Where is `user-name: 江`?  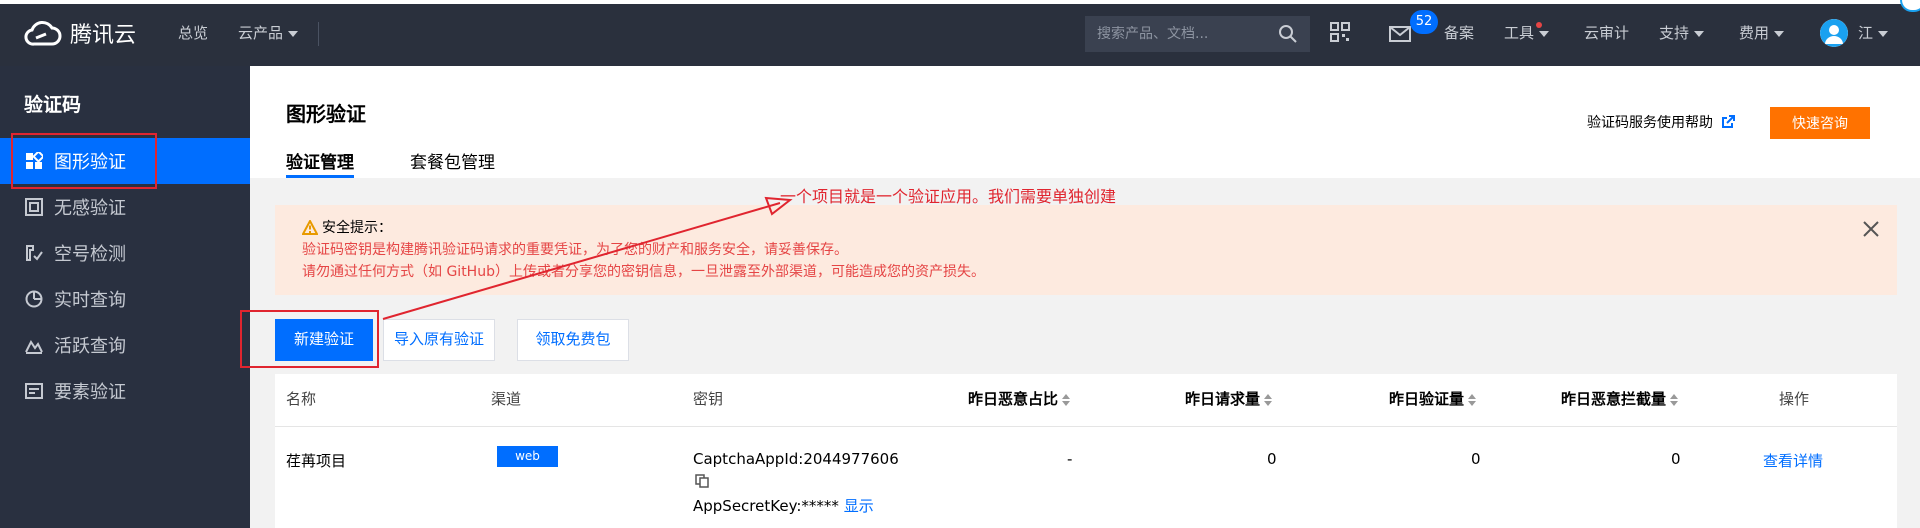
user-name: 江 is located at coordinates (1866, 33).